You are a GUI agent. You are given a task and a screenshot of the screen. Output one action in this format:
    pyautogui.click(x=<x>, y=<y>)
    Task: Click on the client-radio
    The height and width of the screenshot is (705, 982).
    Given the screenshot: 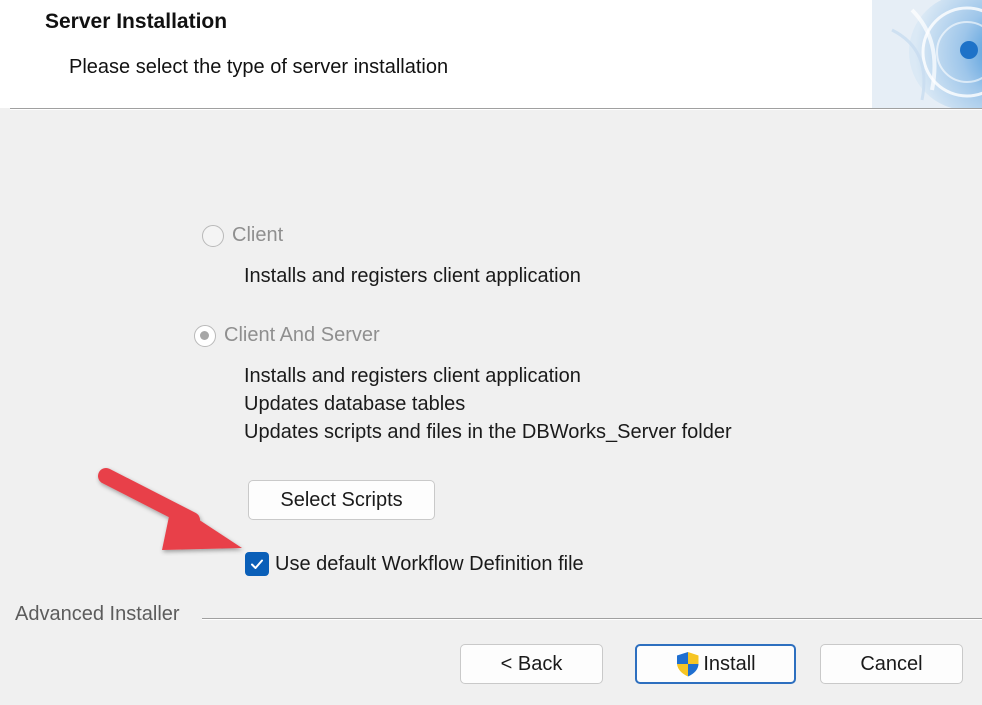 What is the action you would take?
    pyautogui.click(x=213, y=236)
    